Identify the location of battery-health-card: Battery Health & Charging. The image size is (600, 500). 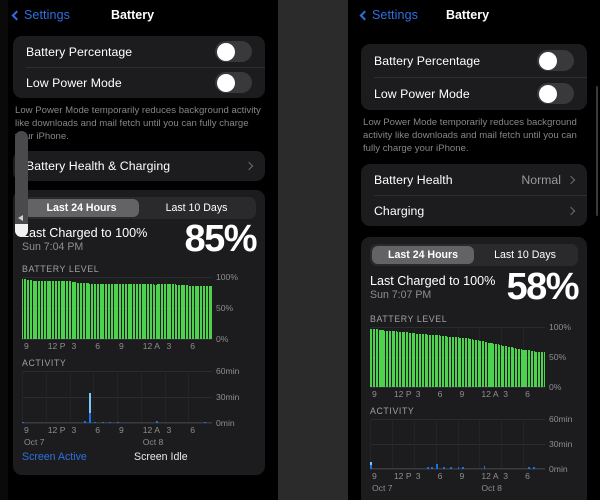
(139, 166).